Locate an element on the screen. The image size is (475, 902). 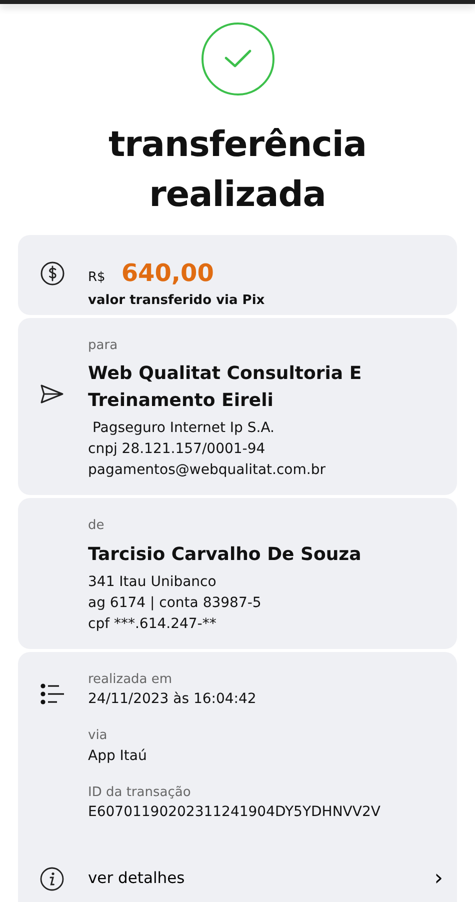
field-label: de is located at coordinates (97, 526).